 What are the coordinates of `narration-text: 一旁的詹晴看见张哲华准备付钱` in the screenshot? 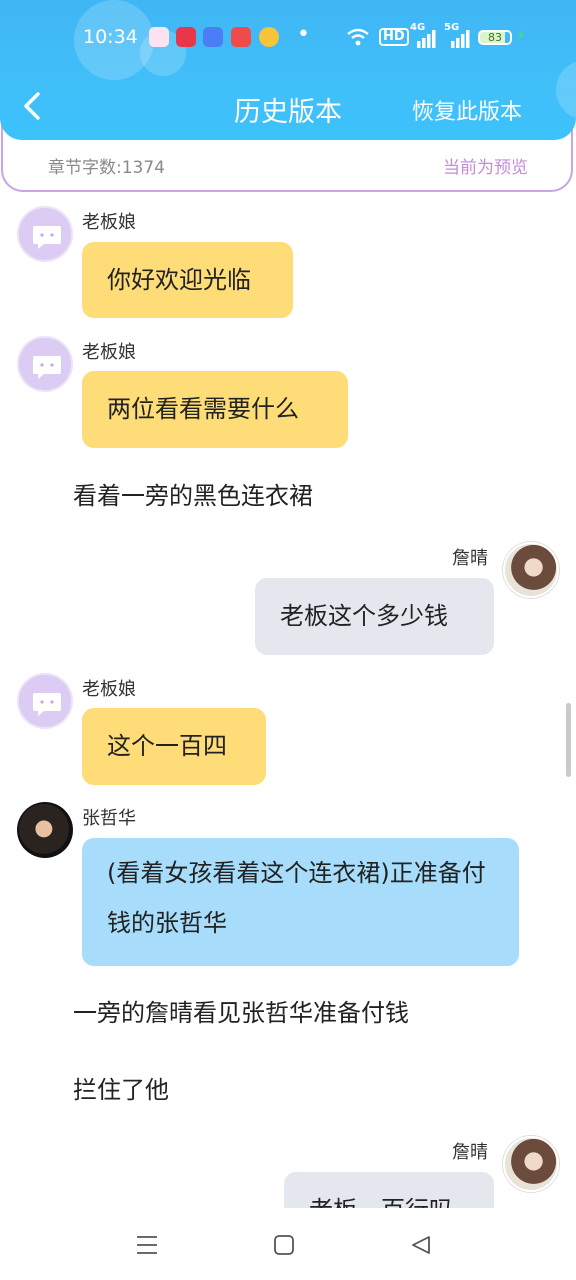 It's located at (241, 1013).